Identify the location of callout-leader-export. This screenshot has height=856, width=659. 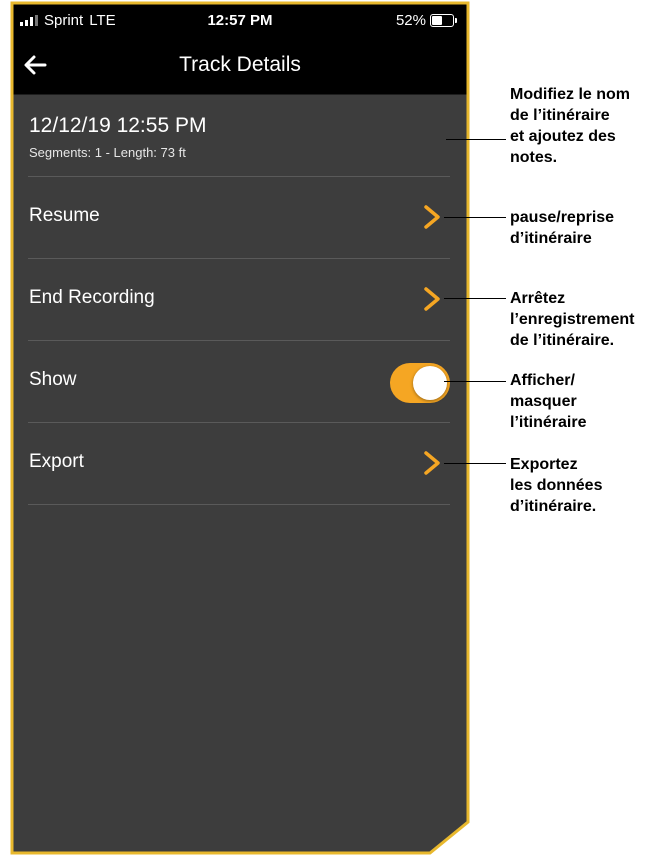
(475, 463).